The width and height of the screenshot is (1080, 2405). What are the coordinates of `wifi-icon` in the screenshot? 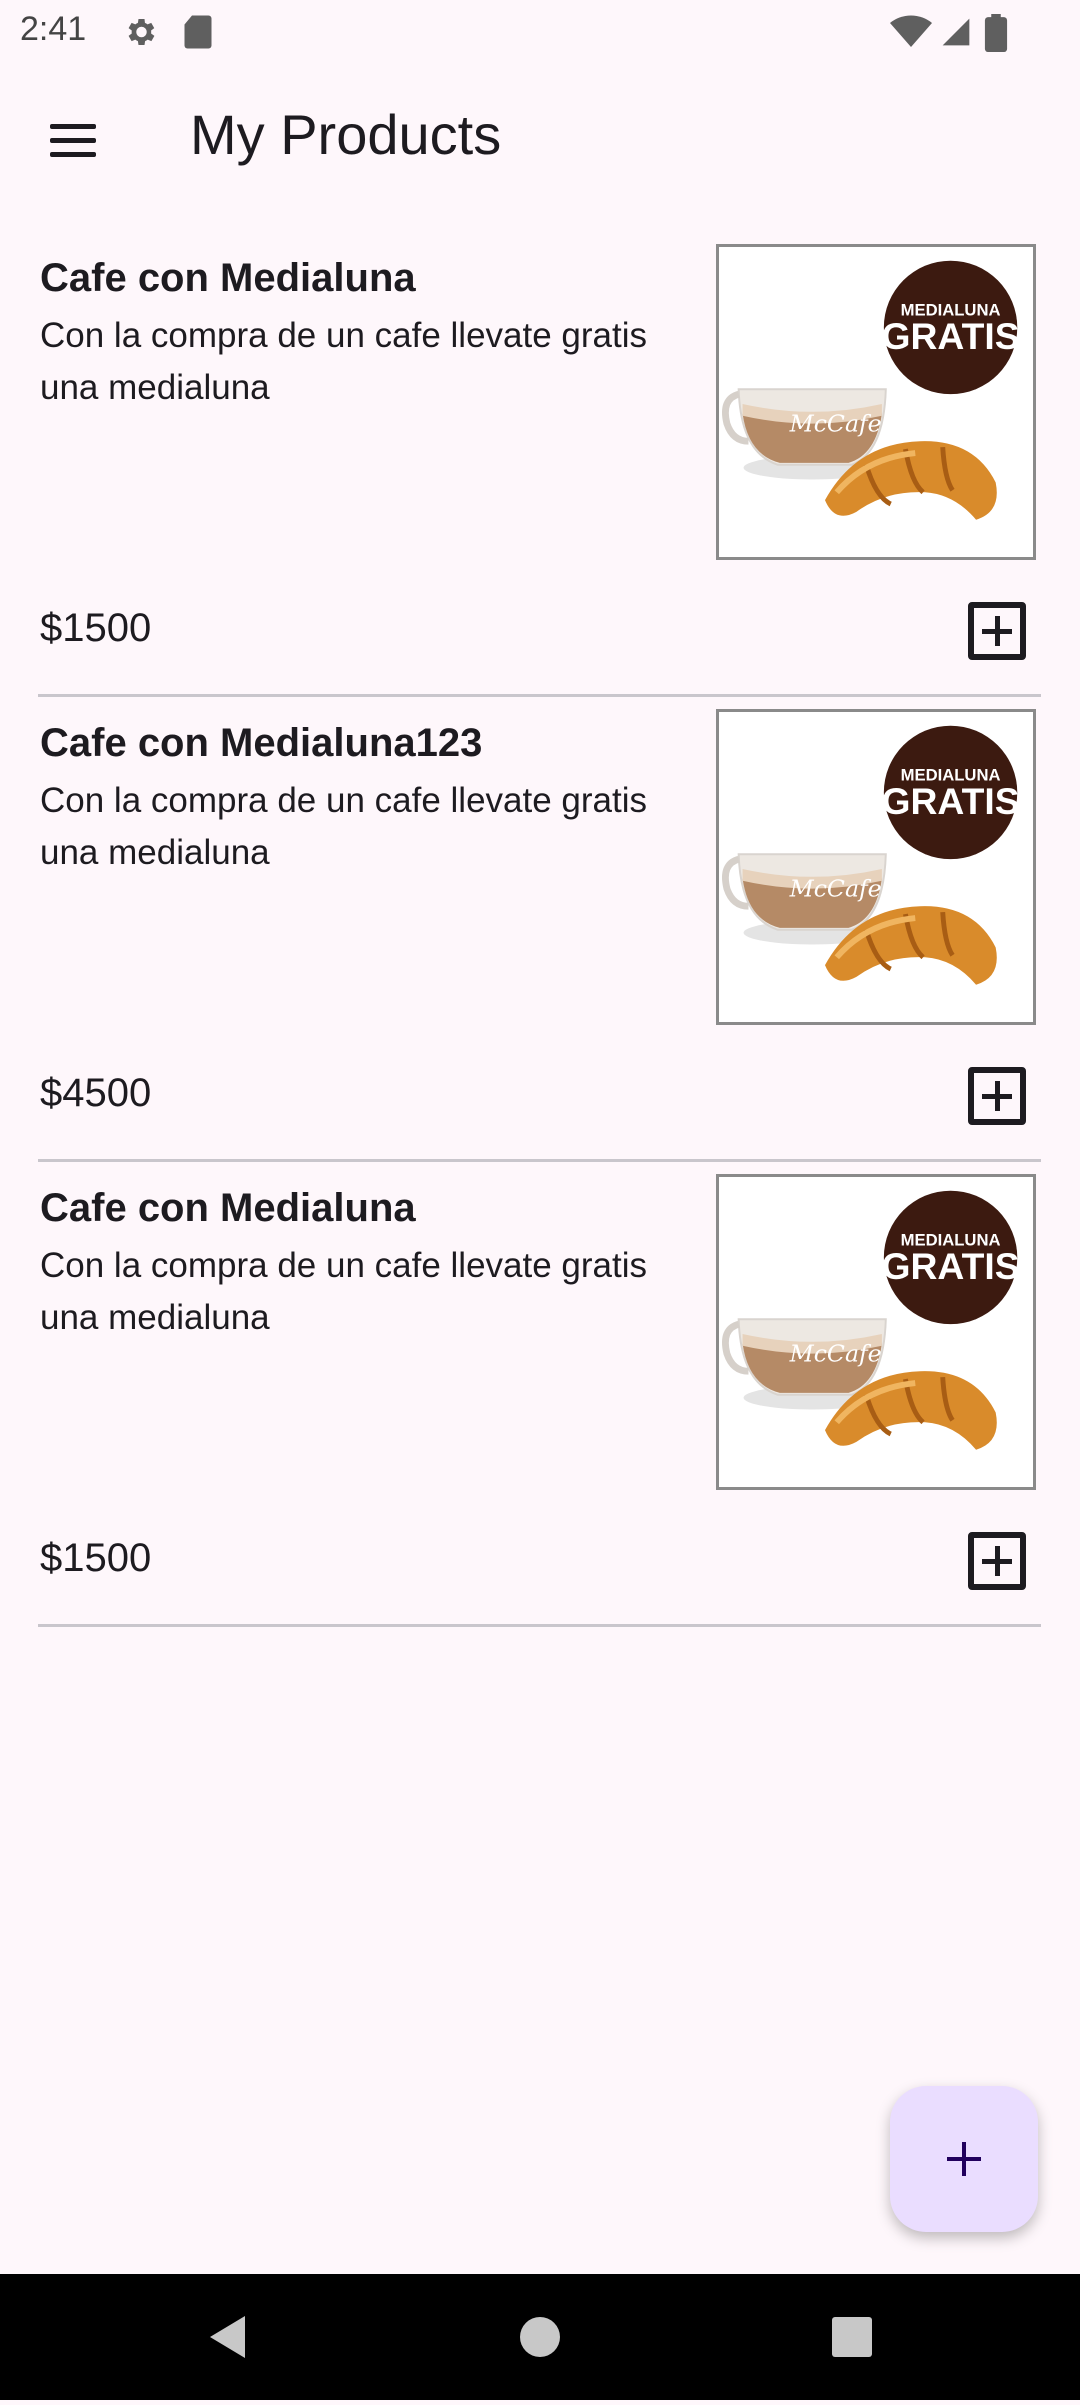 It's located at (911, 31).